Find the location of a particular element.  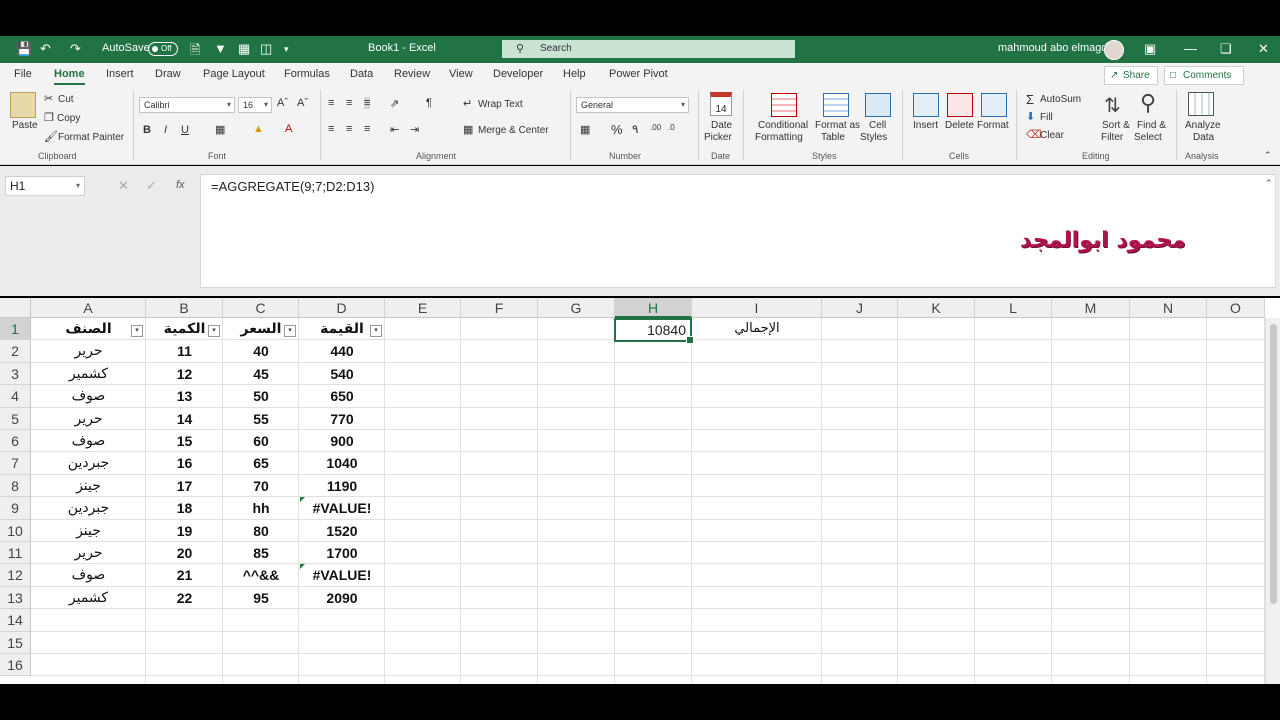

table-cell: 60 is located at coordinates (261, 441).